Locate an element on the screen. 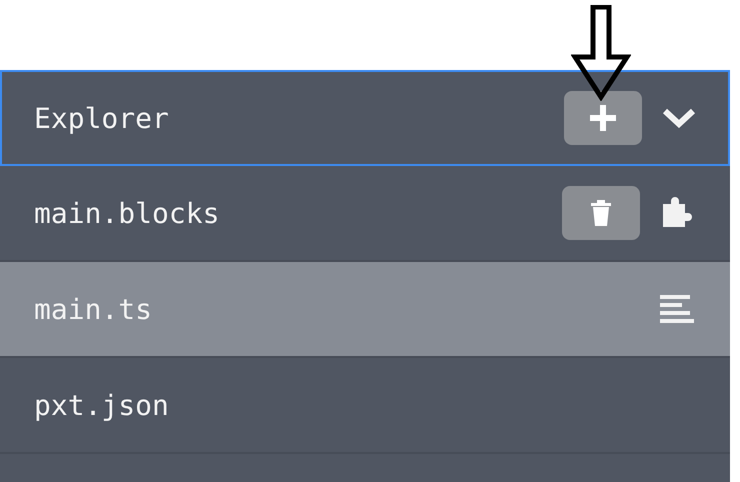  puzzle-icon is located at coordinates (677, 213).